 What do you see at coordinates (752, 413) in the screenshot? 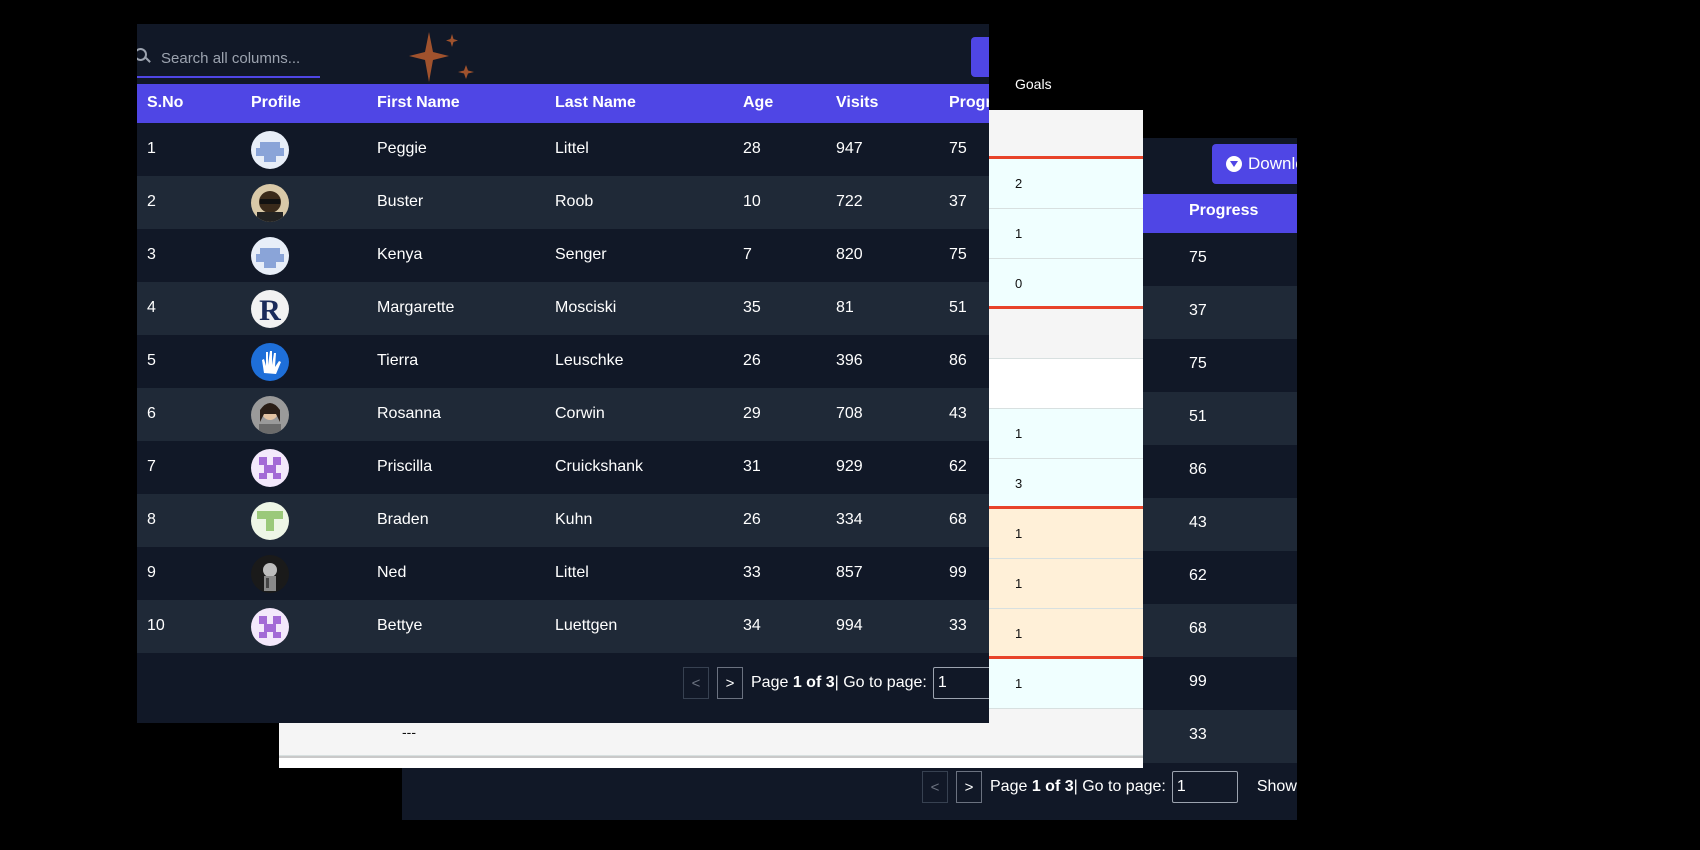
I see `age-cell: 29` at bounding box center [752, 413].